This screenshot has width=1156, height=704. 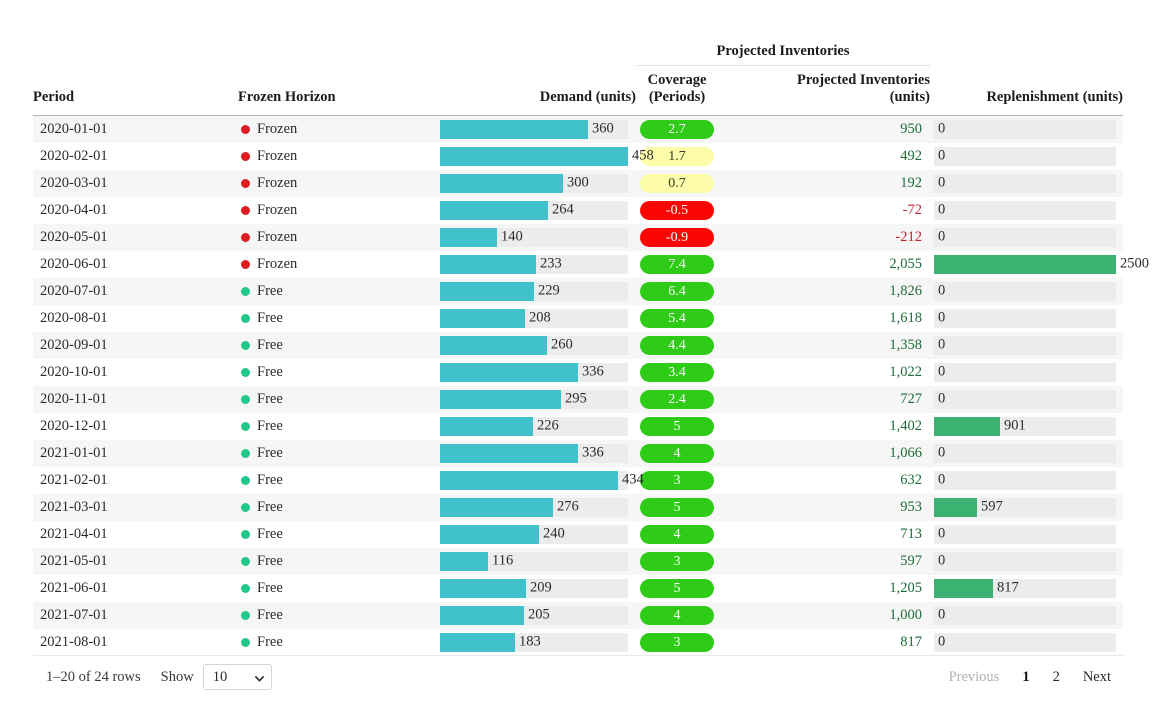 What do you see at coordinates (534, 399) in the screenshot?
I see `demand-bar-track: 295` at bounding box center [534, 399].